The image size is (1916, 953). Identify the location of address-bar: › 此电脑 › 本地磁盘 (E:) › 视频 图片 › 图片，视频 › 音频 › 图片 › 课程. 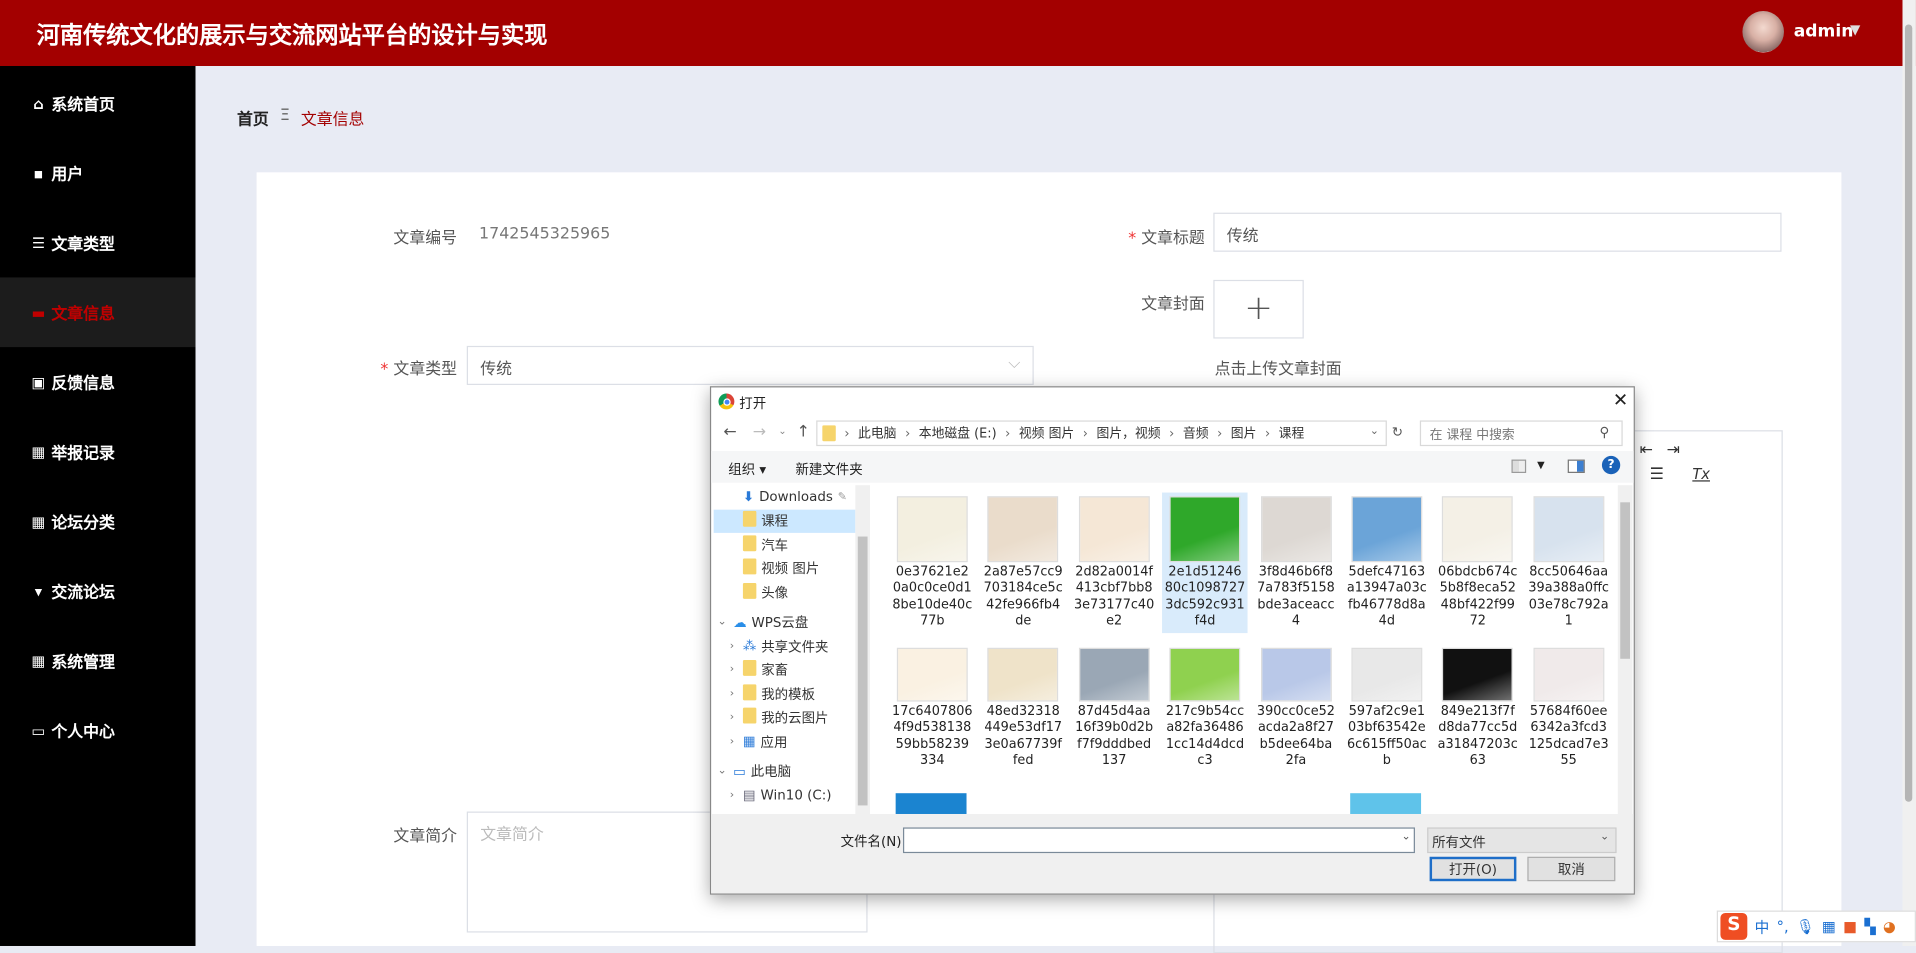
(1101, 433).